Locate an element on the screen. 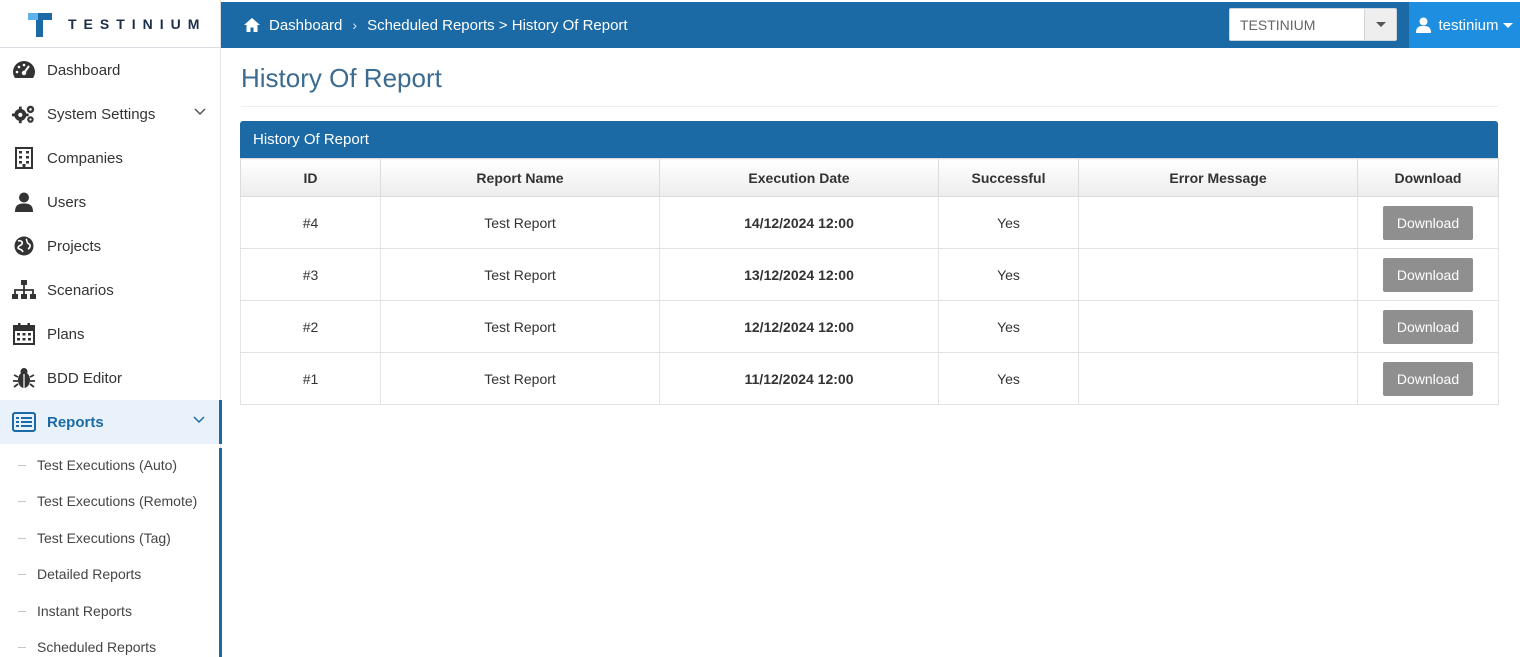 Image resolution: width=1520 pixels, height=657 pixels. submenu-item-label: Detailed Reports is located at coordinates (89, 574).